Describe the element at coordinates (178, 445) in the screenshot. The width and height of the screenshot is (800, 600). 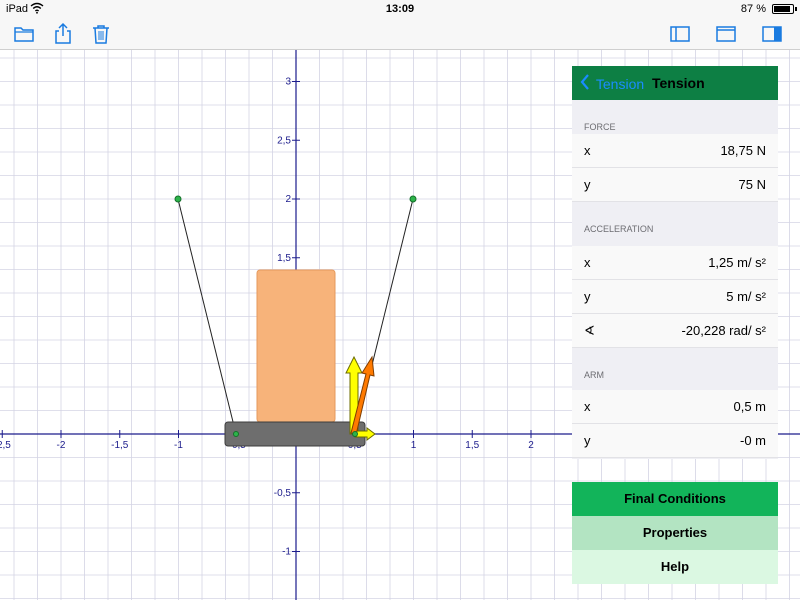
I see `x-tick-label: -1` at that location.